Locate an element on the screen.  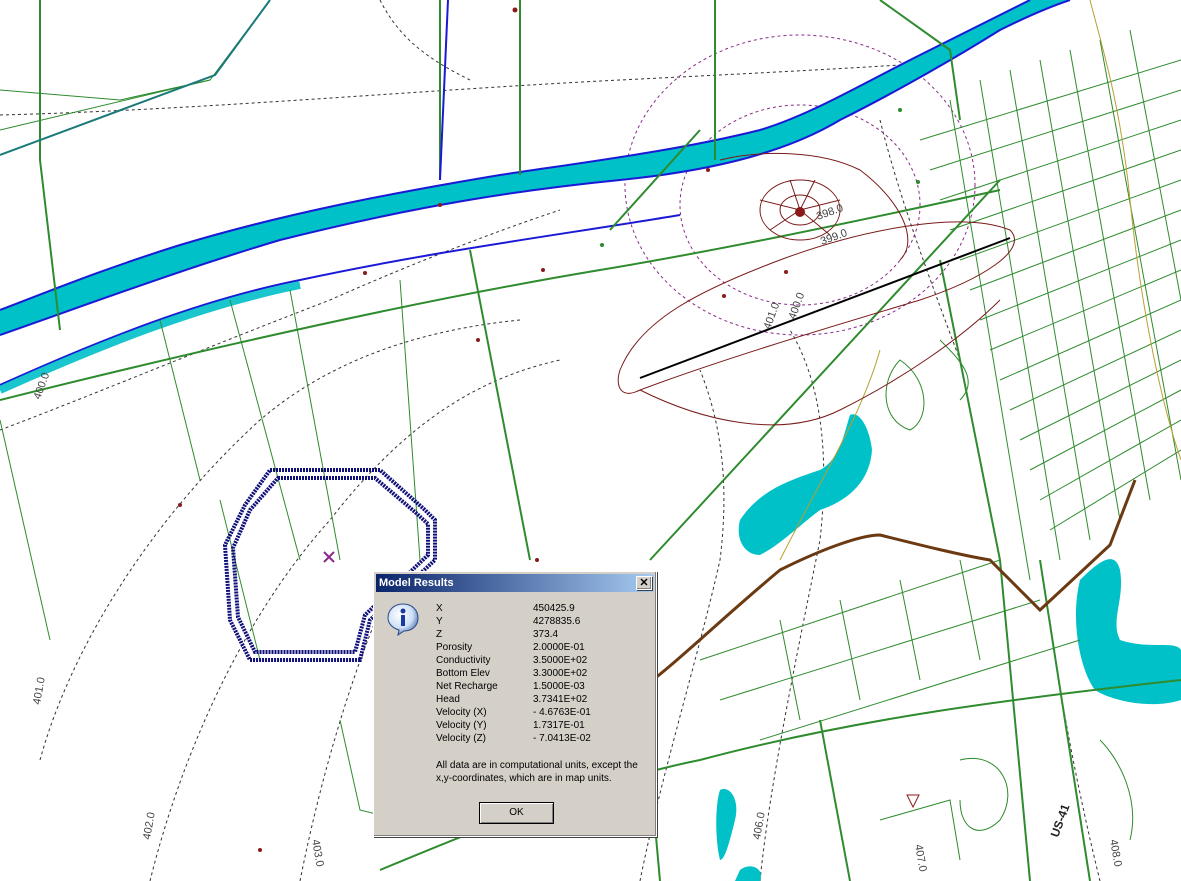
road-label-us41: US-41 is located at coordinates (1060, 820).